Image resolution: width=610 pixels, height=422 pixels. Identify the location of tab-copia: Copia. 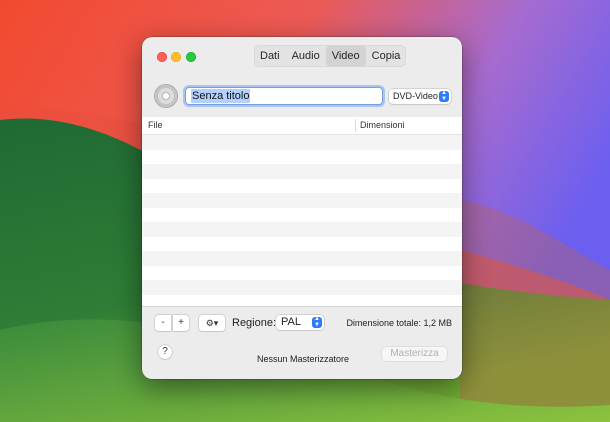
(386, 56).